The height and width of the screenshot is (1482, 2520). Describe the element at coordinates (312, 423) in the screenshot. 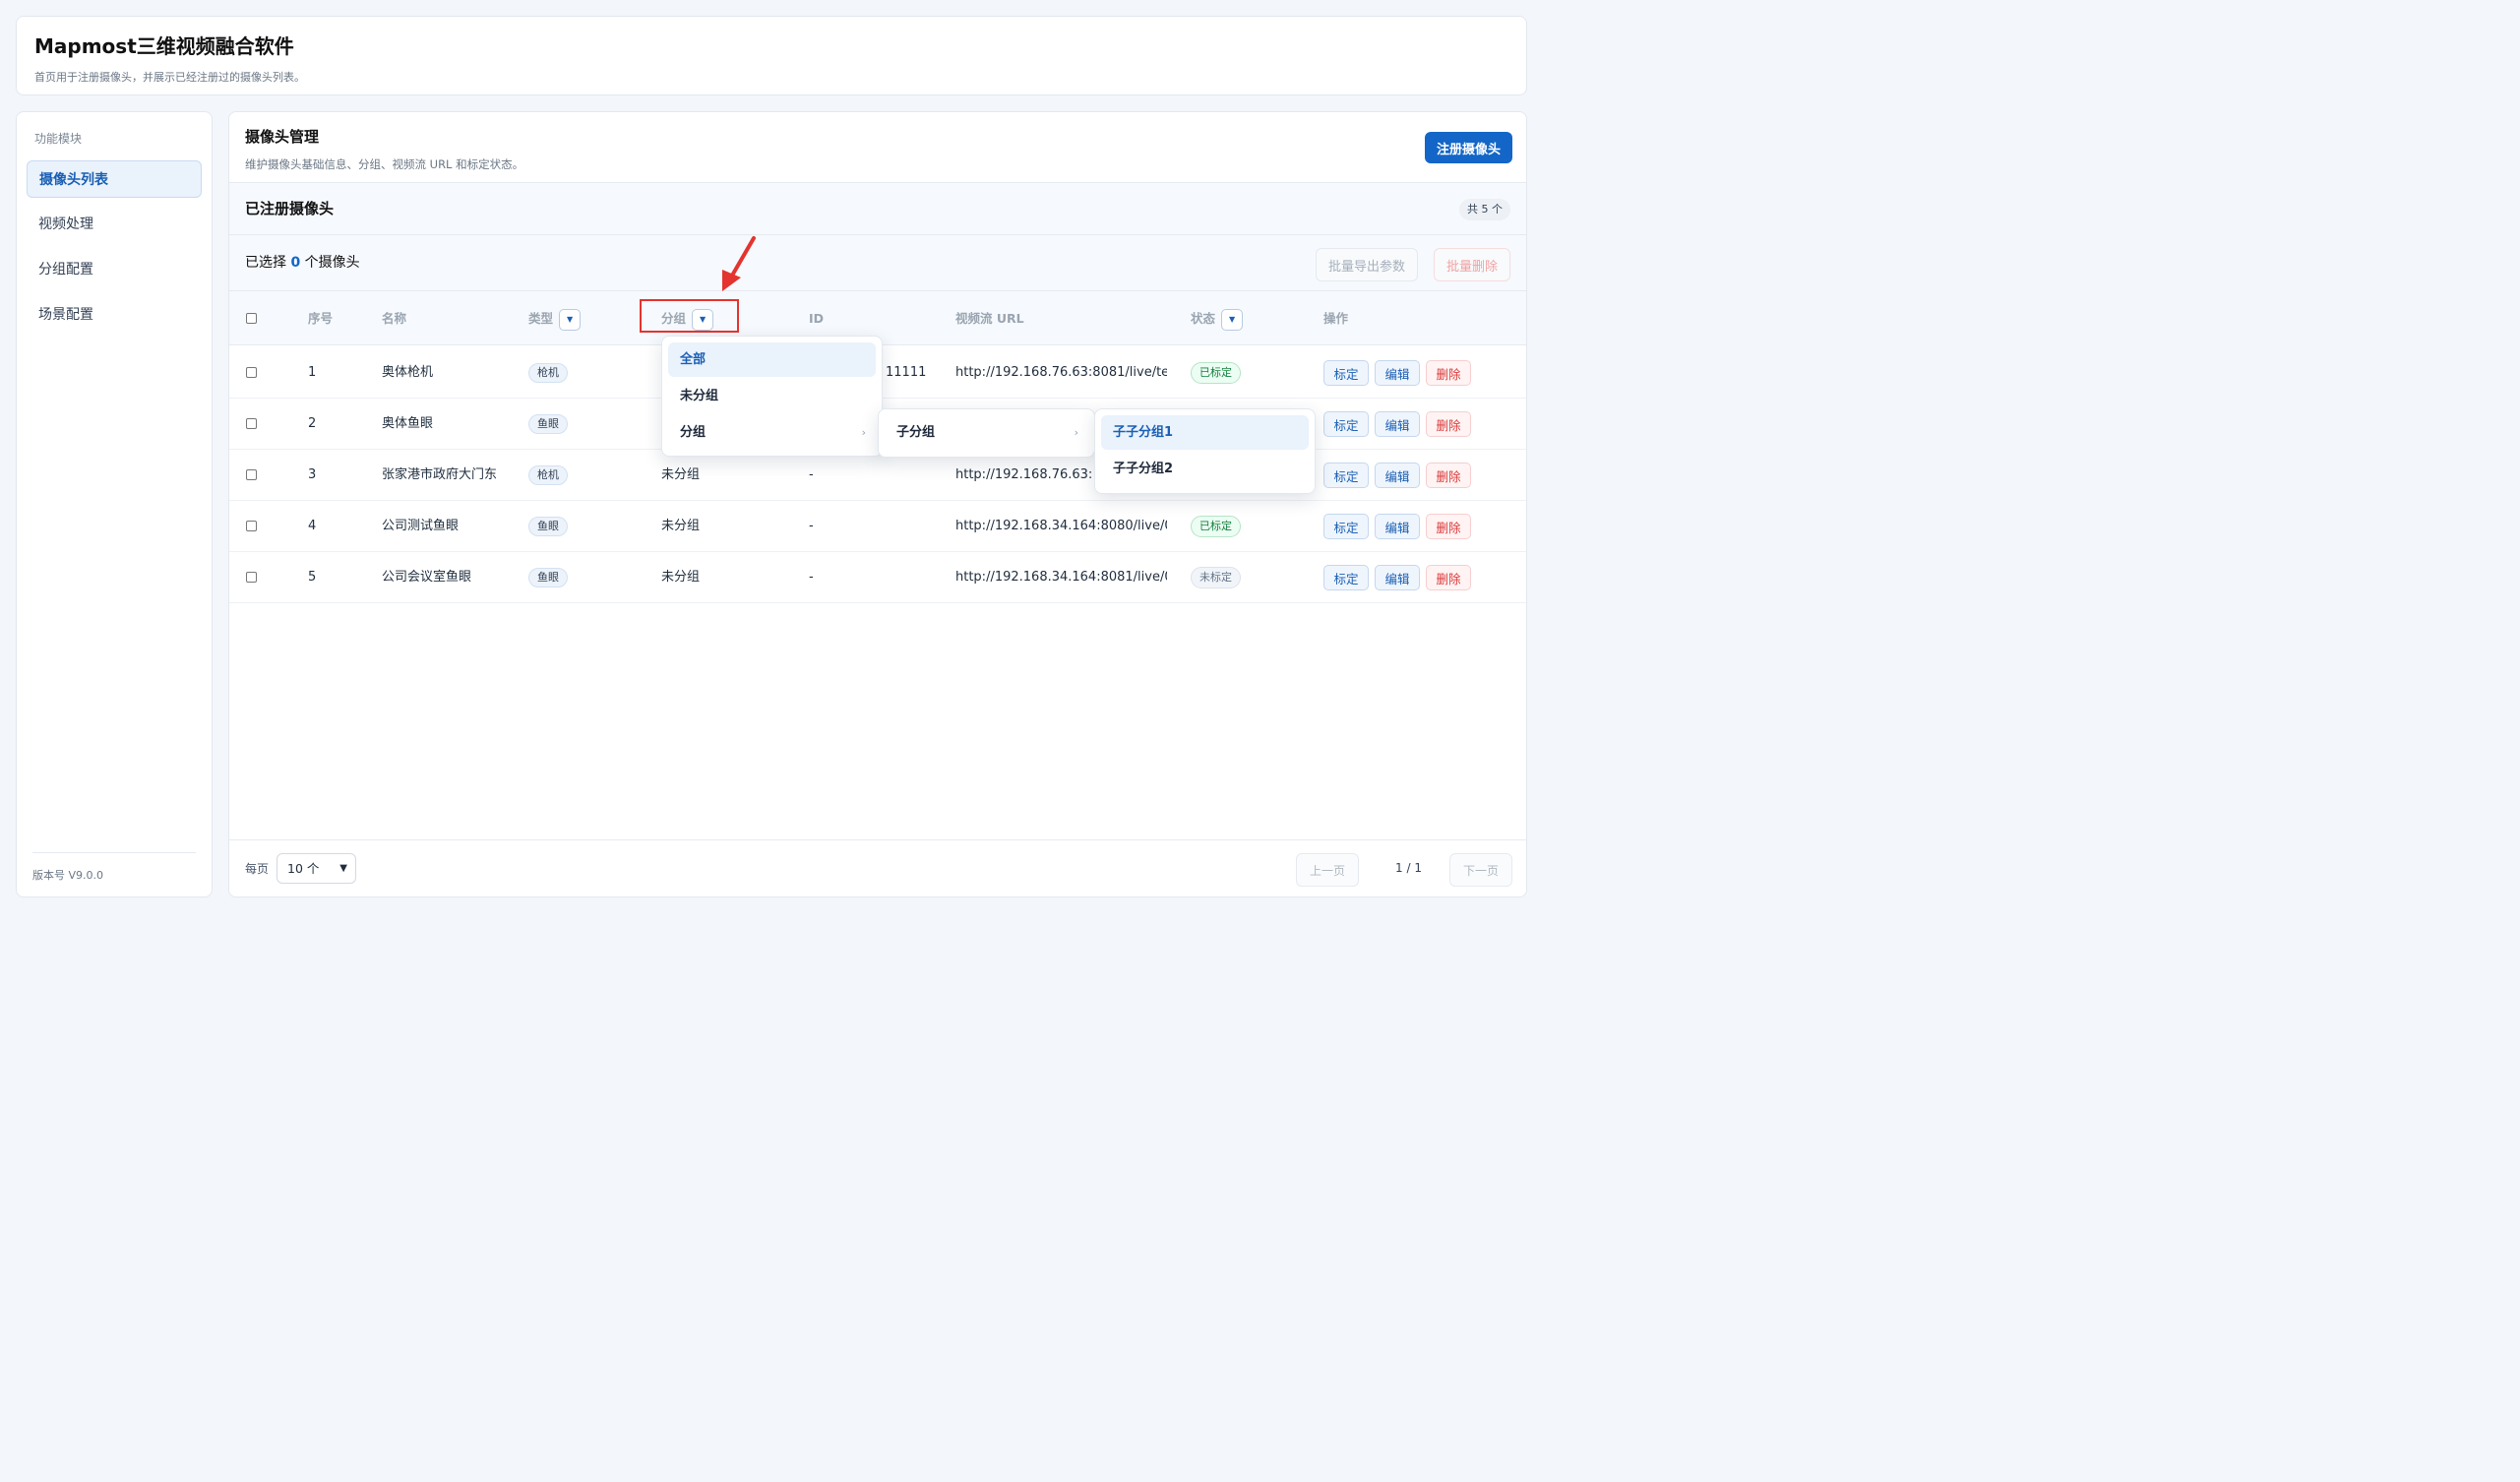

I see `row-index: 2` at that location.